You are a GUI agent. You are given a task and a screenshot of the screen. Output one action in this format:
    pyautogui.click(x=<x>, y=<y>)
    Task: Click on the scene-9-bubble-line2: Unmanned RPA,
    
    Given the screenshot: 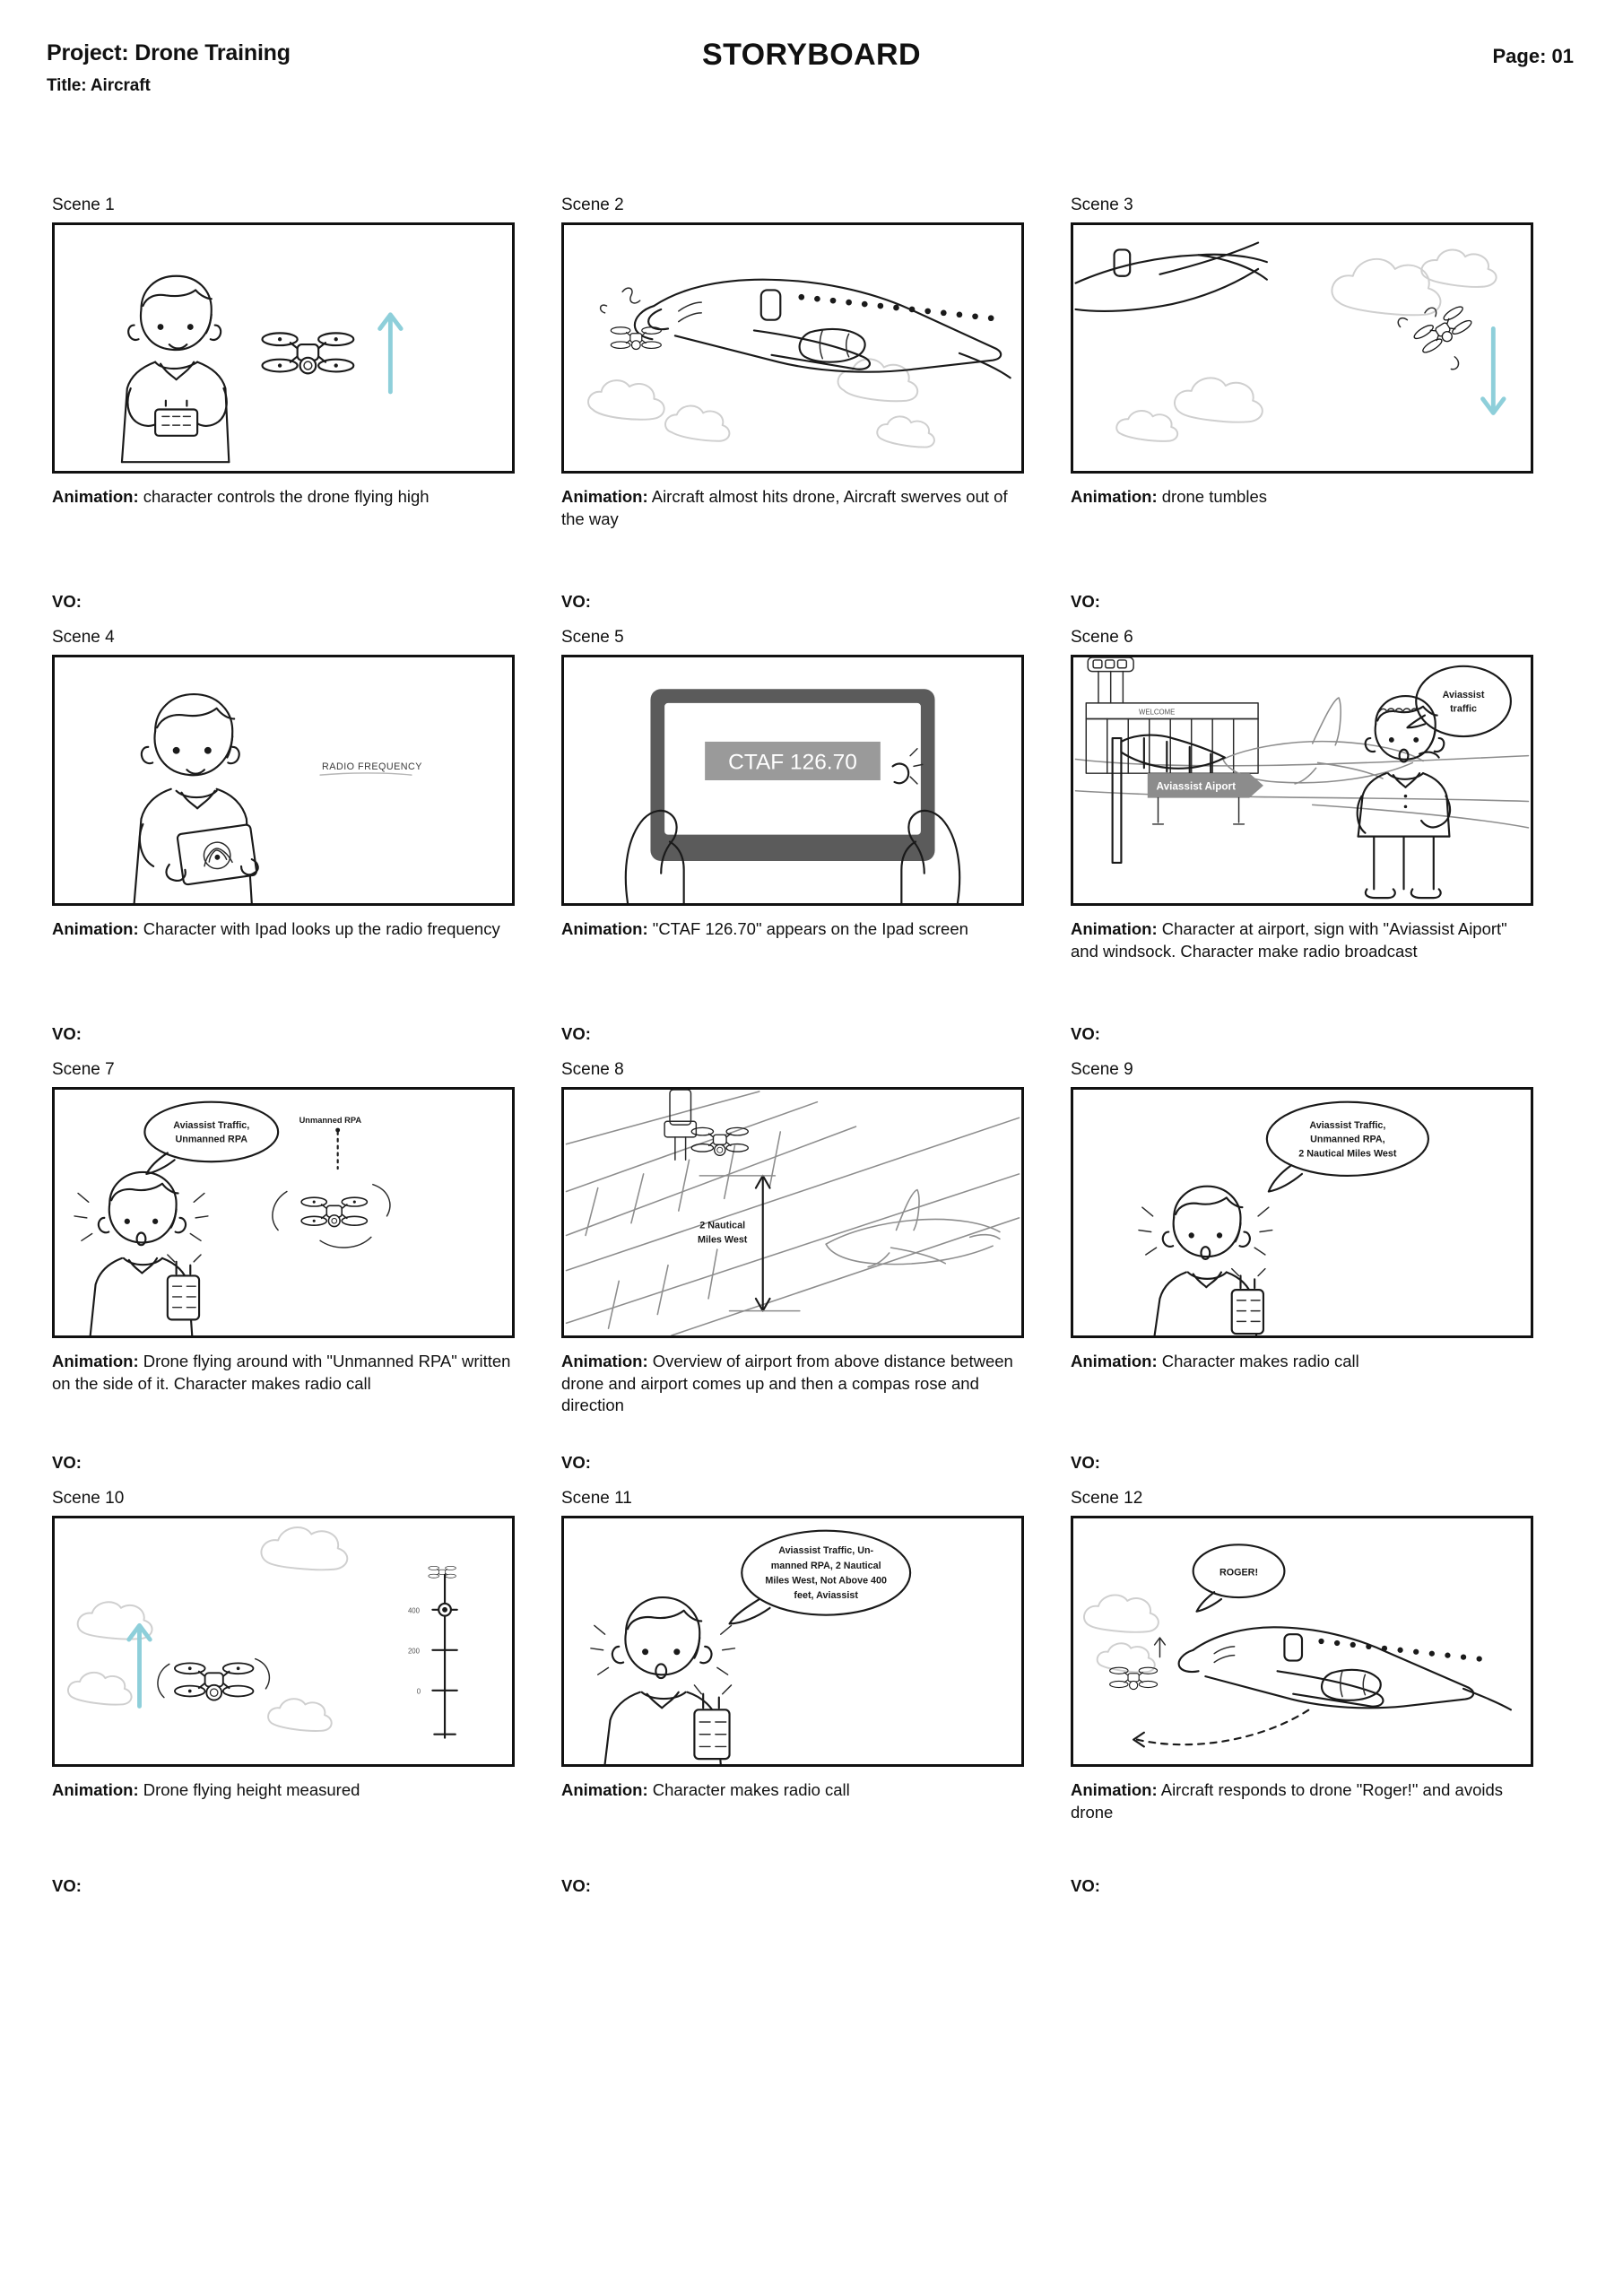 What is the action you would take?
    pyautogui.click(x=1347, y=1140)
    